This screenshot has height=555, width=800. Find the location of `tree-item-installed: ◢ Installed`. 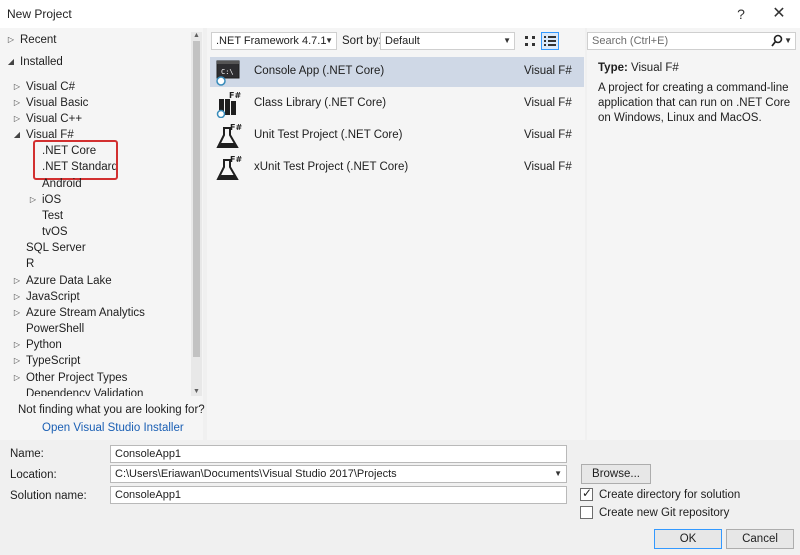

tree-item-installed: ◢ Installed is located at coordinates (35, 62).